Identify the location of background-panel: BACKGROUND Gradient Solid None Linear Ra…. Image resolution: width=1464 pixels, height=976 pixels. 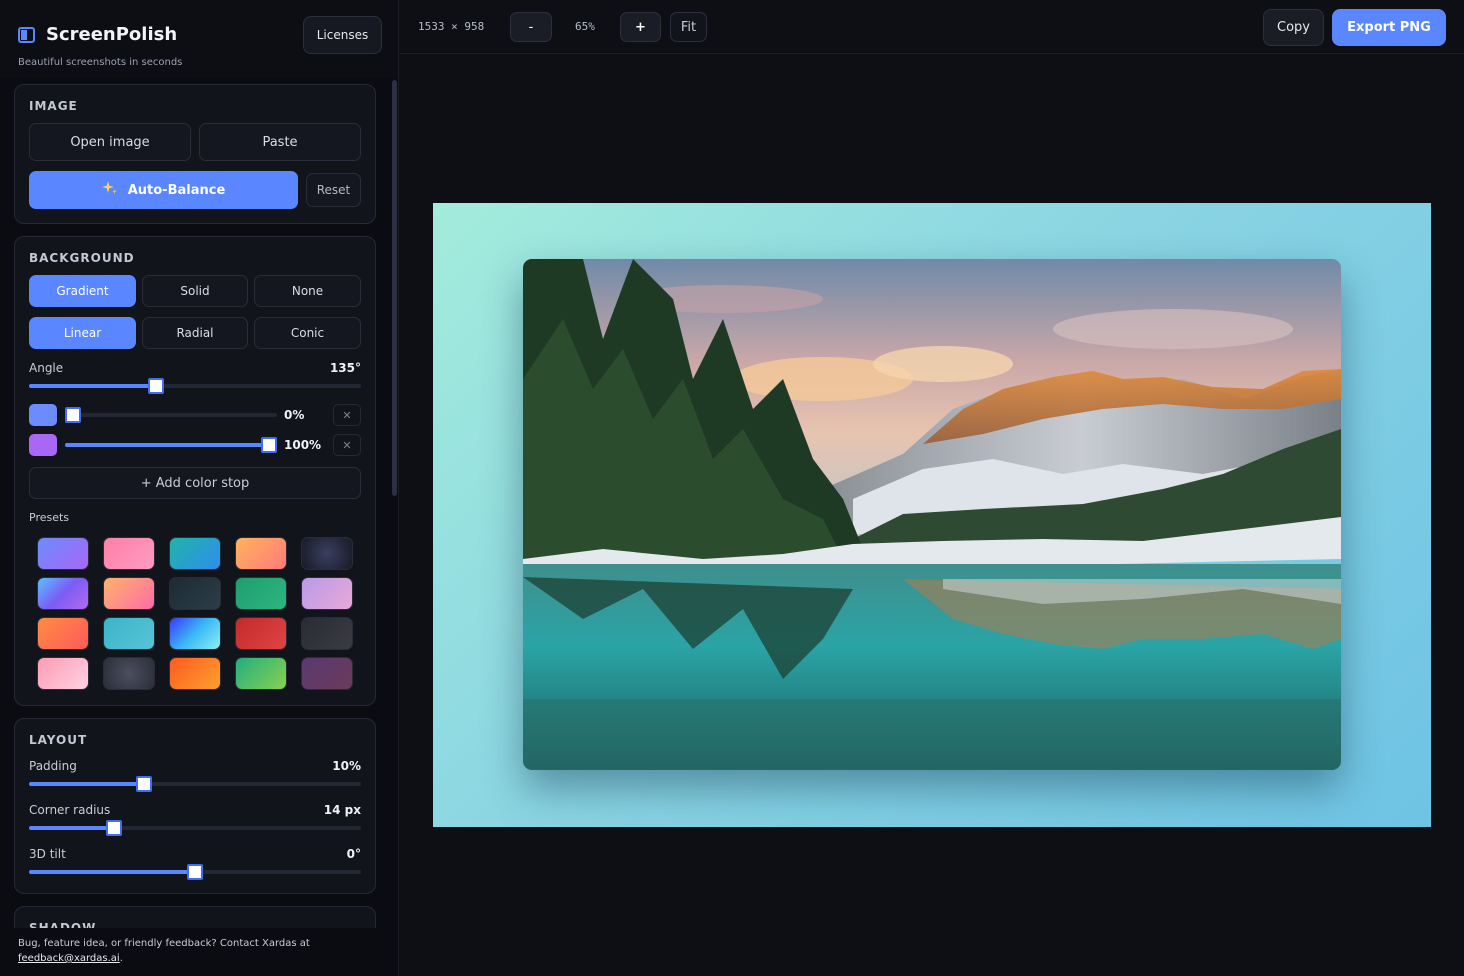
(195, 471).